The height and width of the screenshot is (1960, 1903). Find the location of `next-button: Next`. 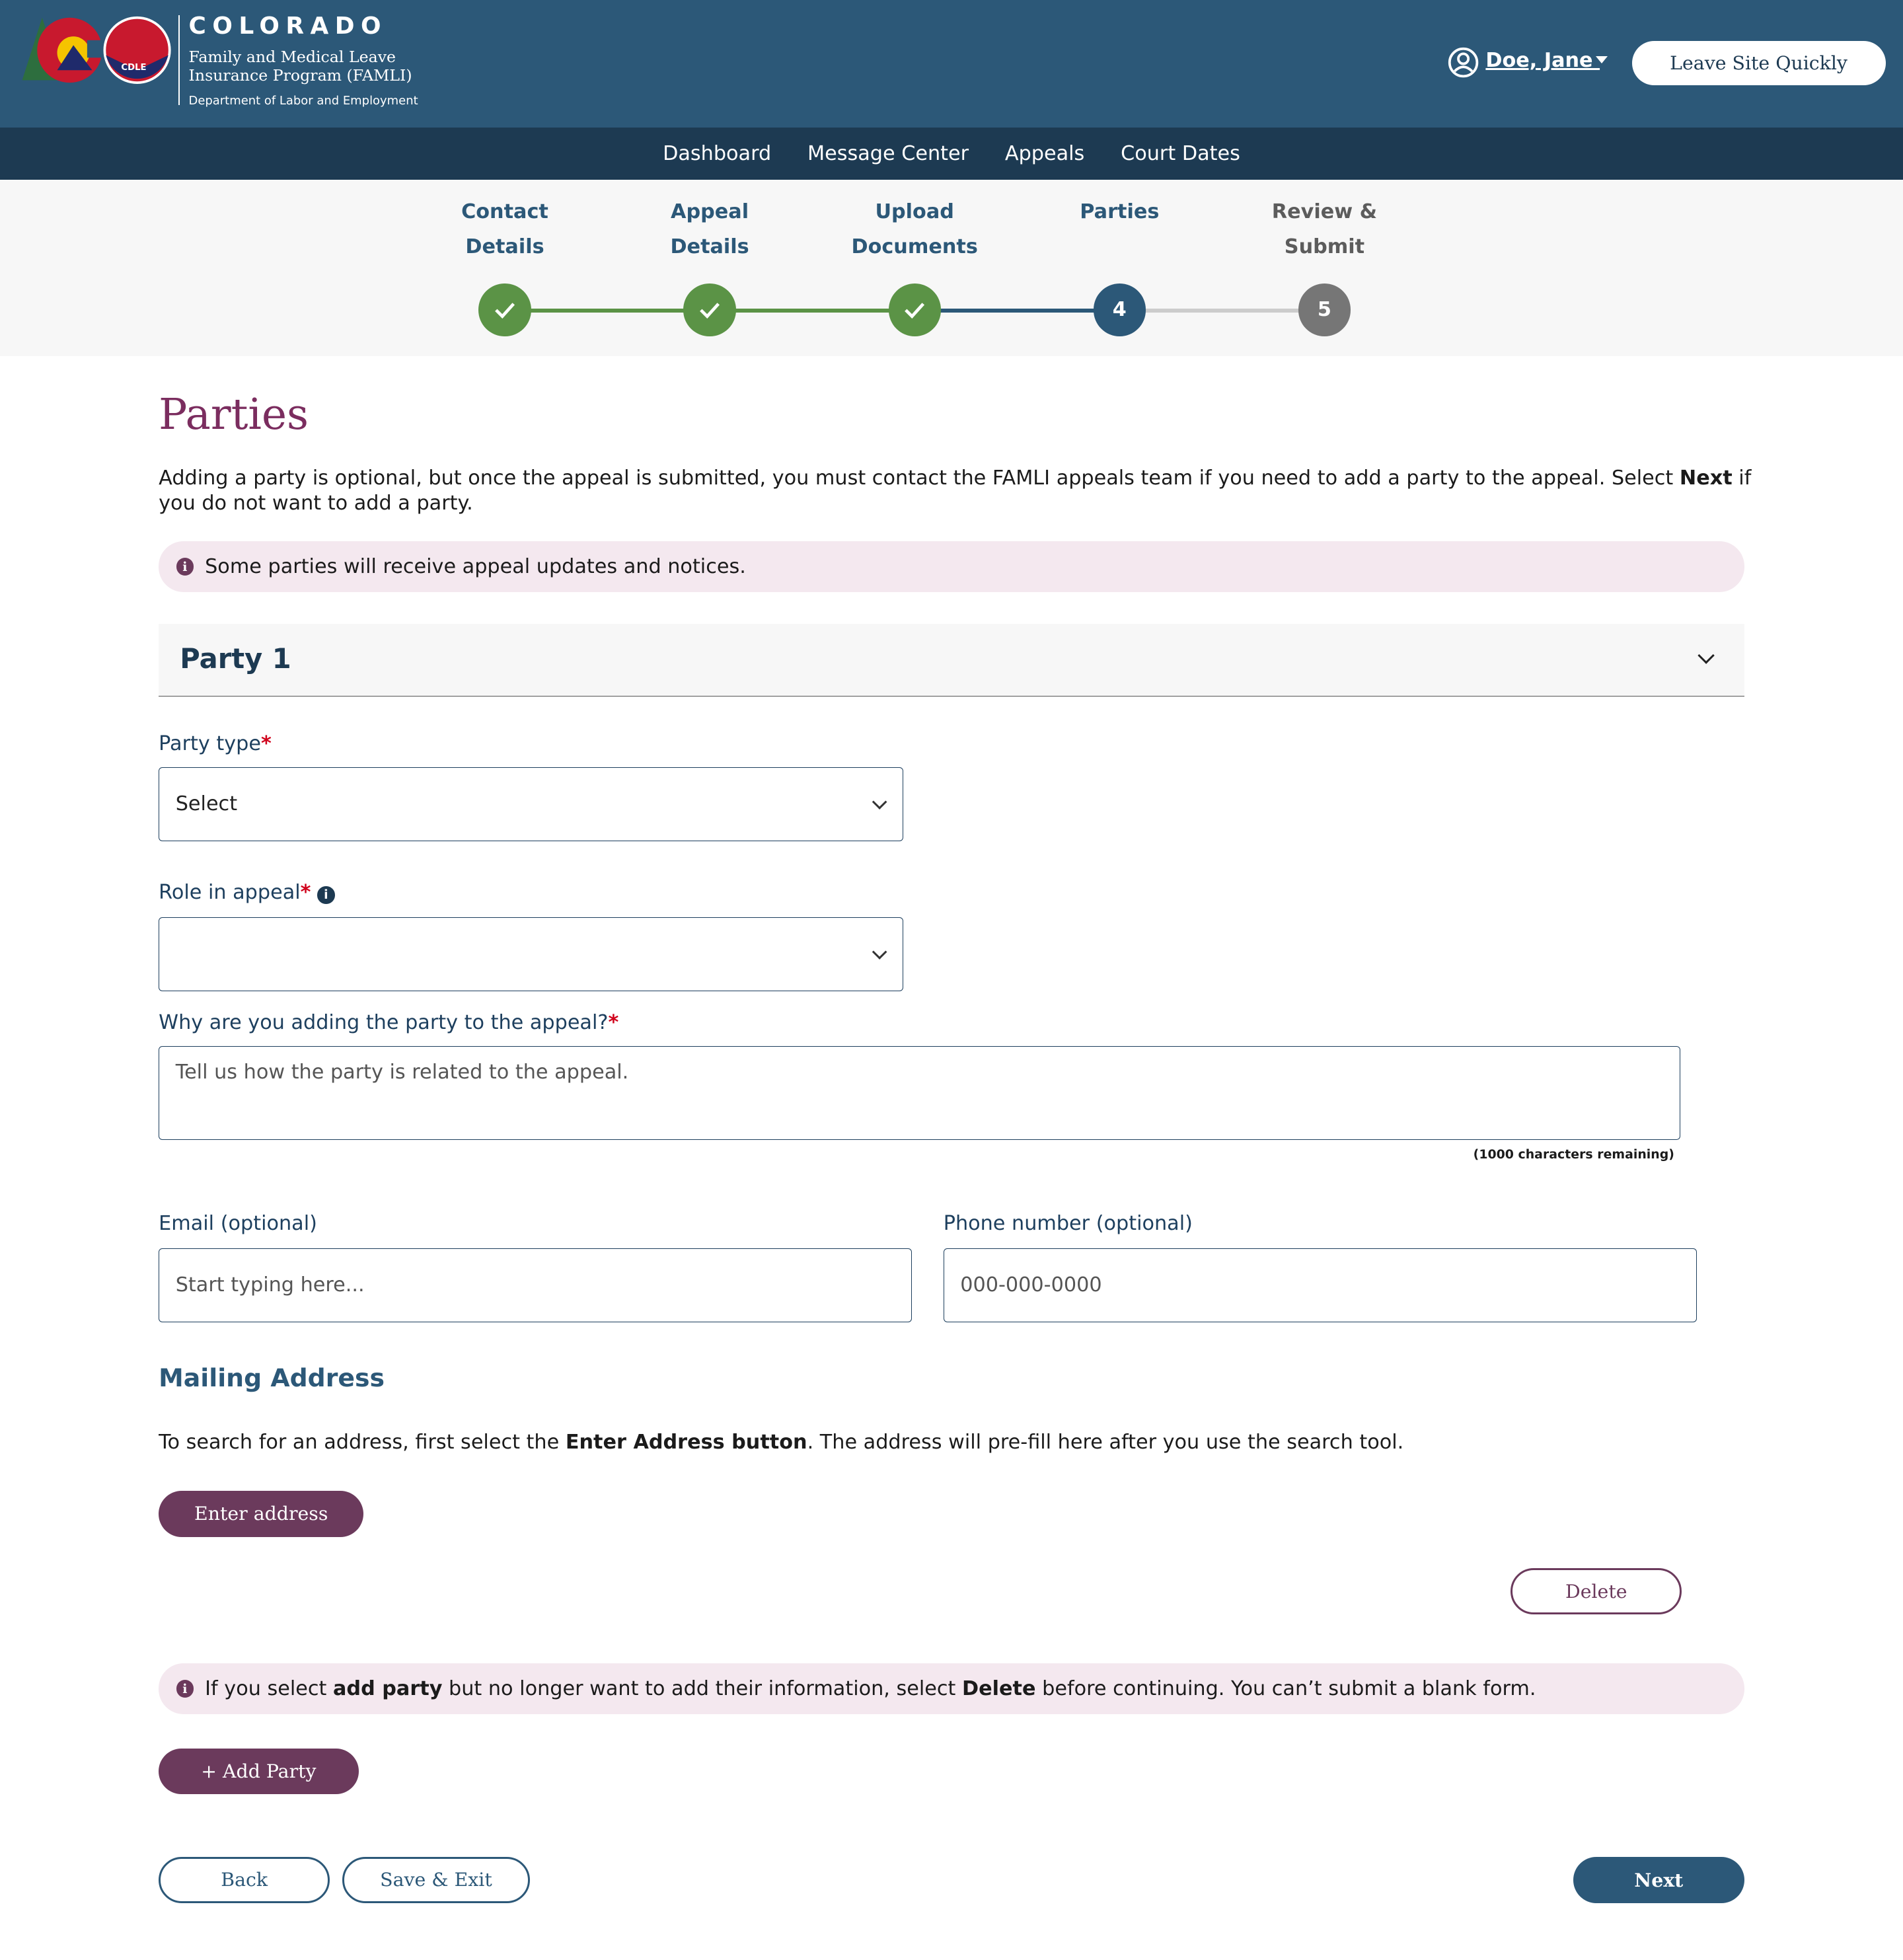

next-button: Next is located at coordinates (1658, 1880).